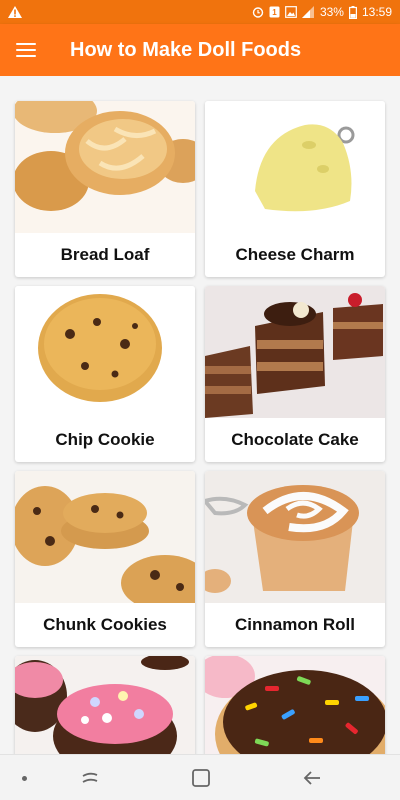 The width and height of the screenshot is (400, 800). I want to click on home-icon, so click(201, 778).